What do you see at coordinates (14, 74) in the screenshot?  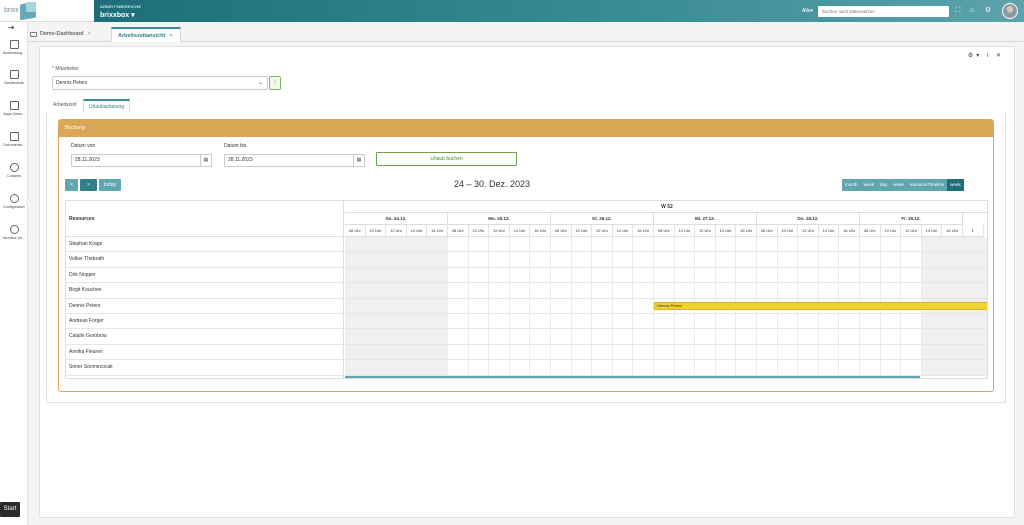 I see `dashboard-icon` at bounding box center [14, 74].